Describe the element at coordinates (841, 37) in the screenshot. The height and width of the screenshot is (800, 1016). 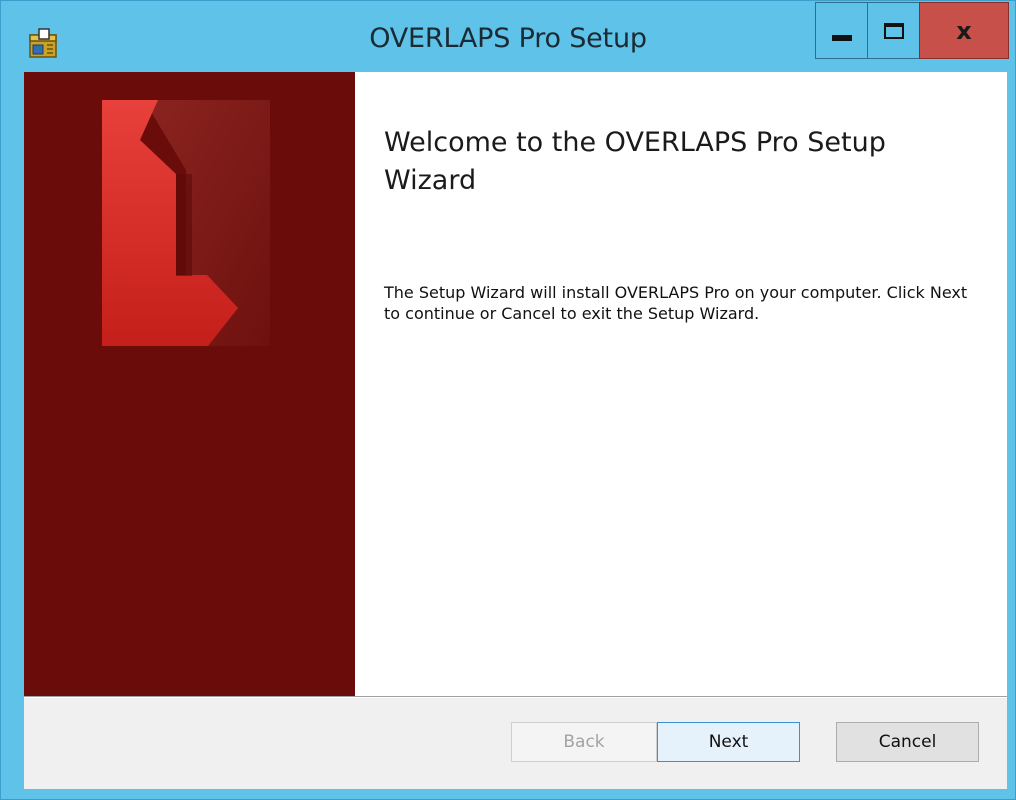
I see `minimize-icon` at that location.